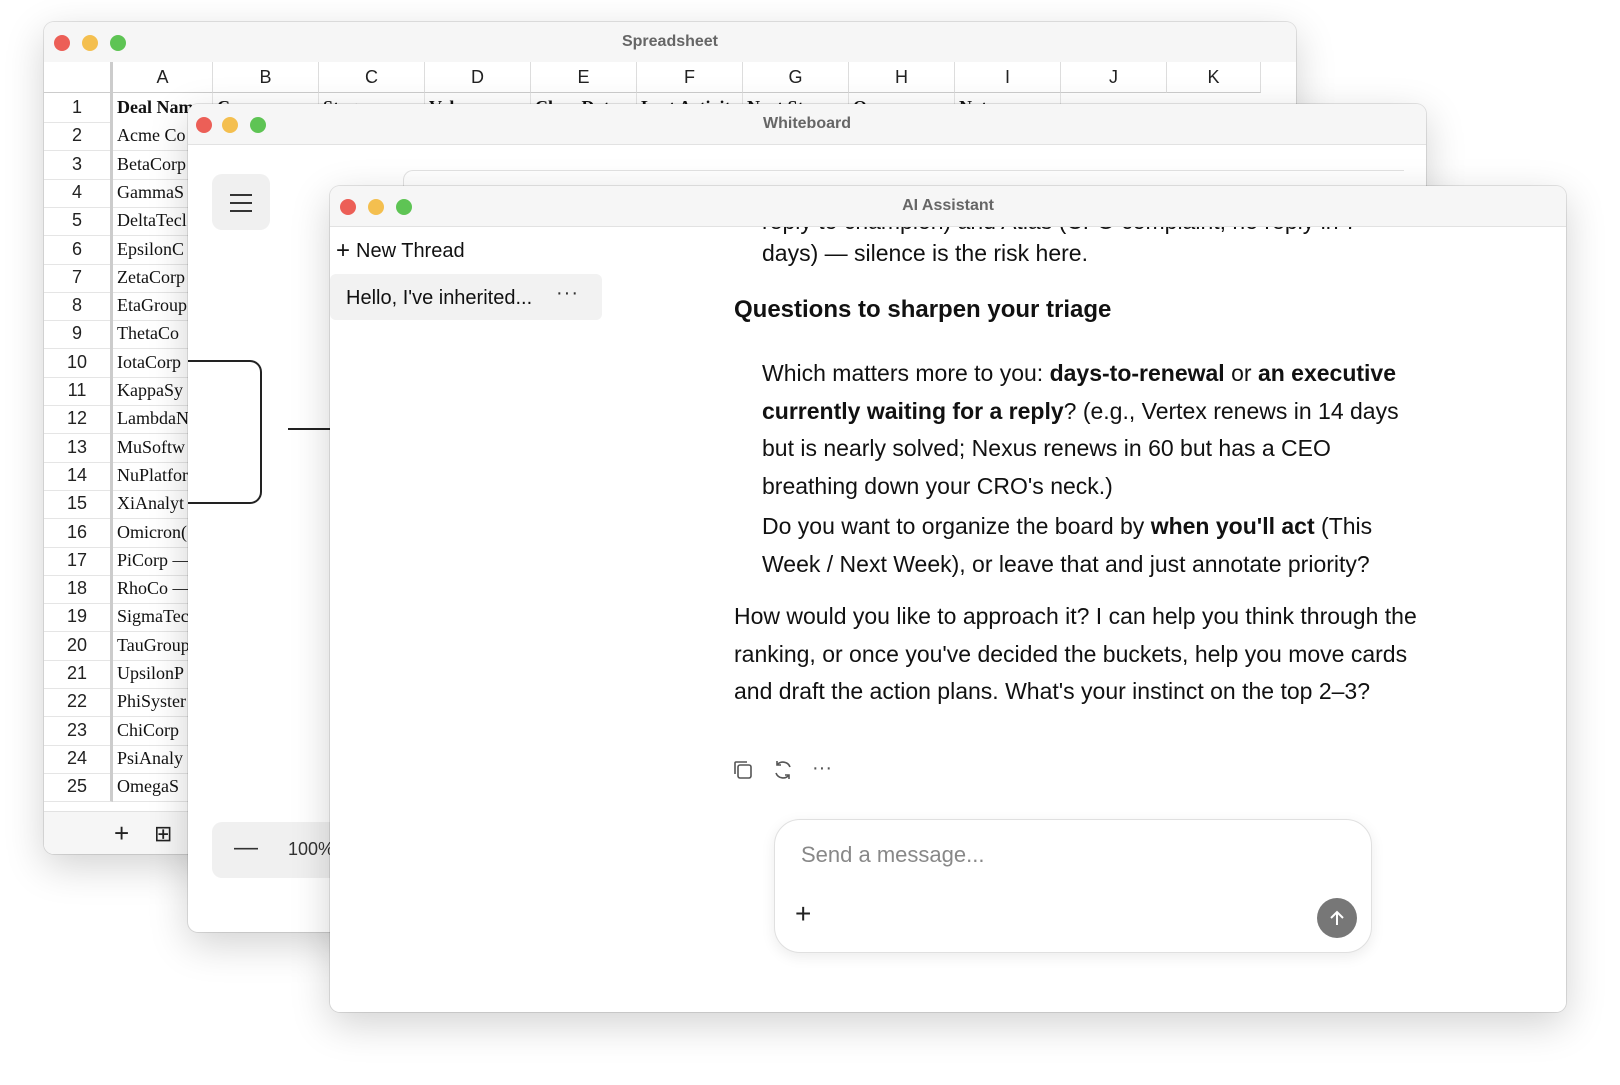 The height and width of the screenshot is (1085, 1620). I want to click on menu-button, so click(241, 202).